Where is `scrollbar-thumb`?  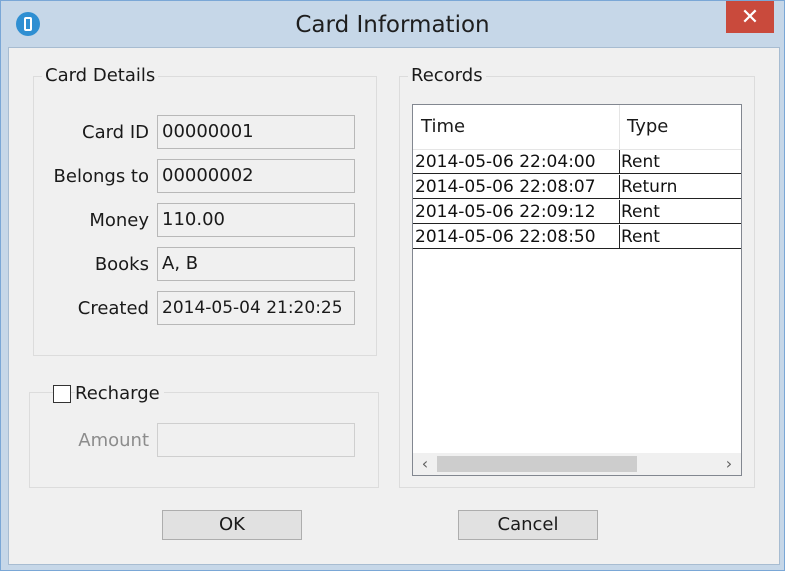
scrollbar-thumb is located at coordinates (537, 464).